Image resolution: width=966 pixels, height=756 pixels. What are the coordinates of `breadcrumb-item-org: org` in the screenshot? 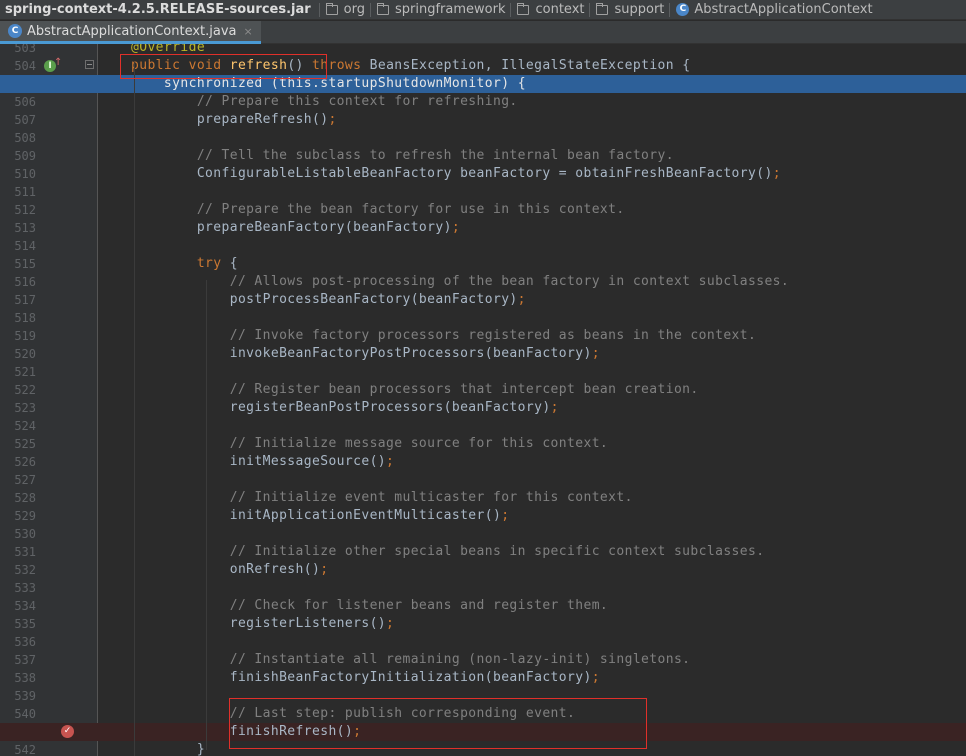 It's located at (342, 9).